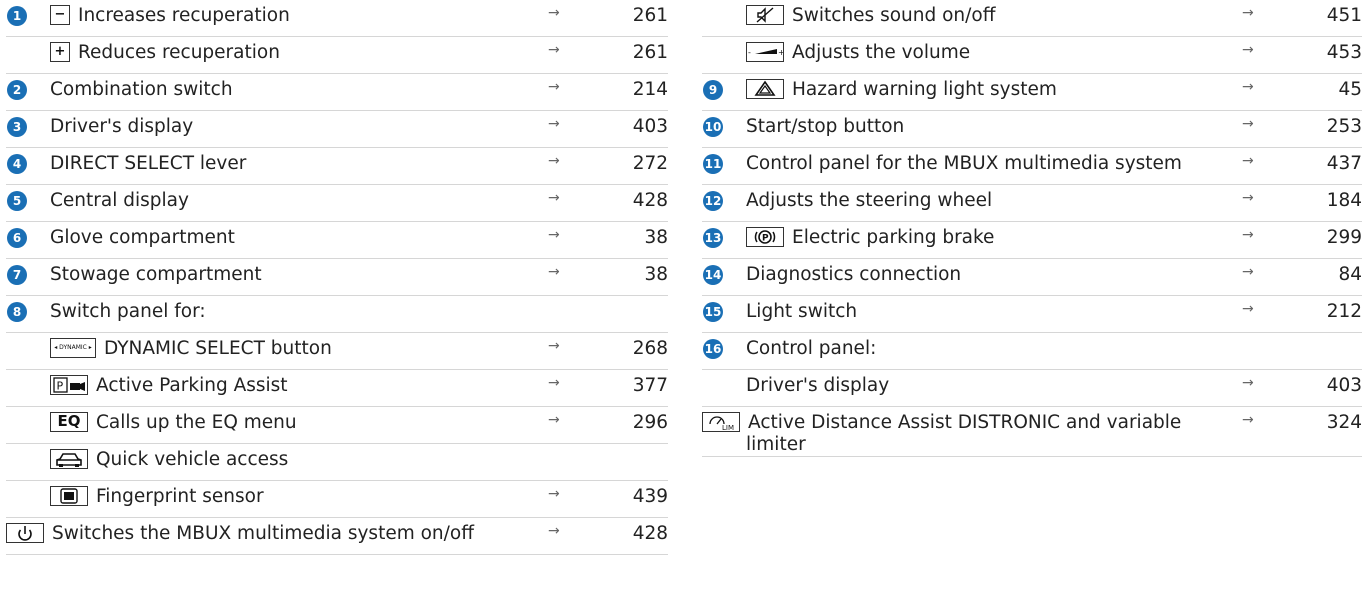 This screenshot has width=1368, height=613. I want to click on entry-label: Switches sound on/off, so click(894, 15).